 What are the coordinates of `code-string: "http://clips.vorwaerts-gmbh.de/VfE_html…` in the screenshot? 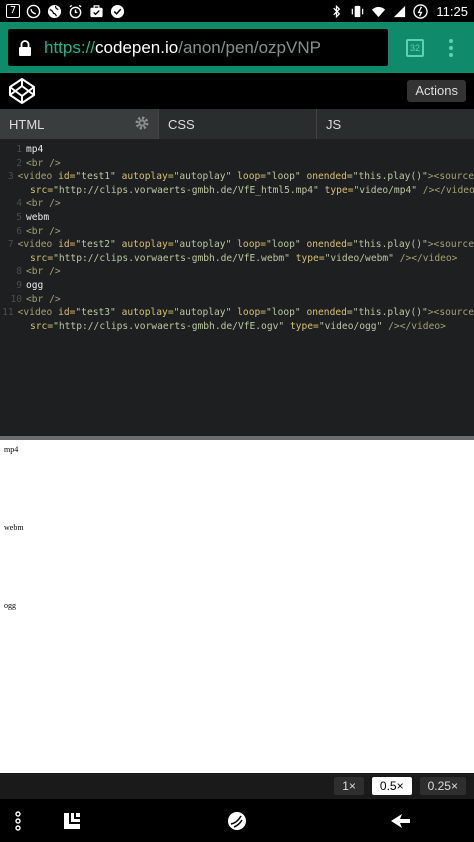 It's located at (186, 190).